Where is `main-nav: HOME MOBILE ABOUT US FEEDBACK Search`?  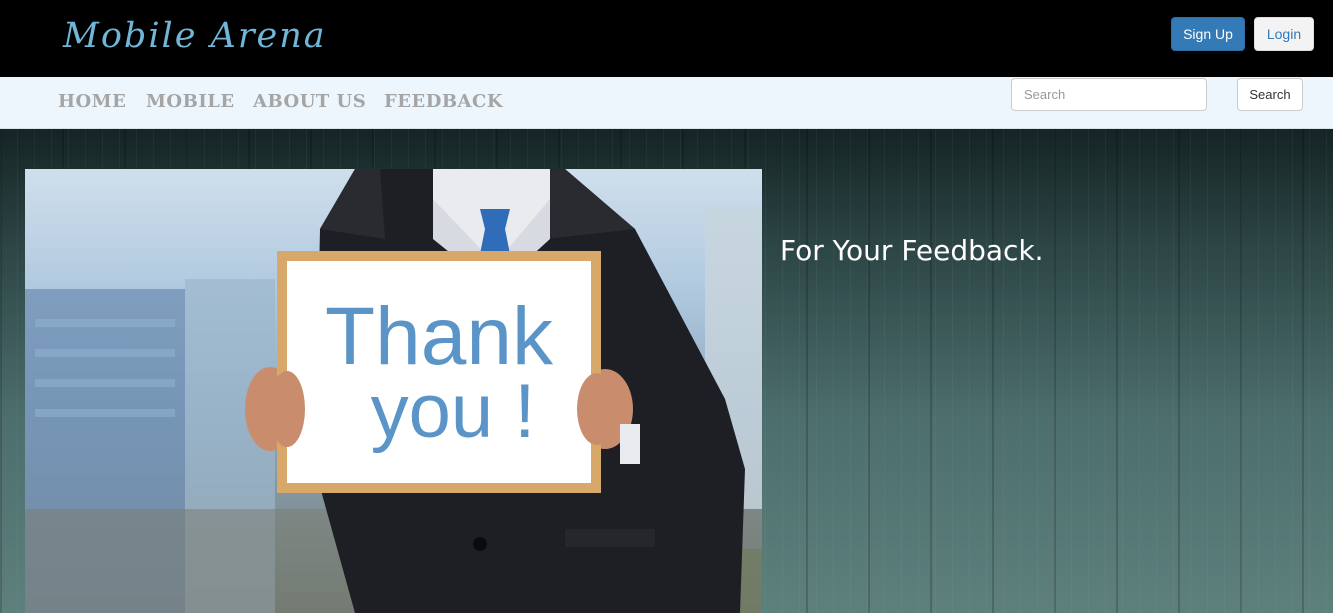 main-nav: HOME MOBILE ABOUT US FEEDBACK Search is located at coordinates (666, 103).